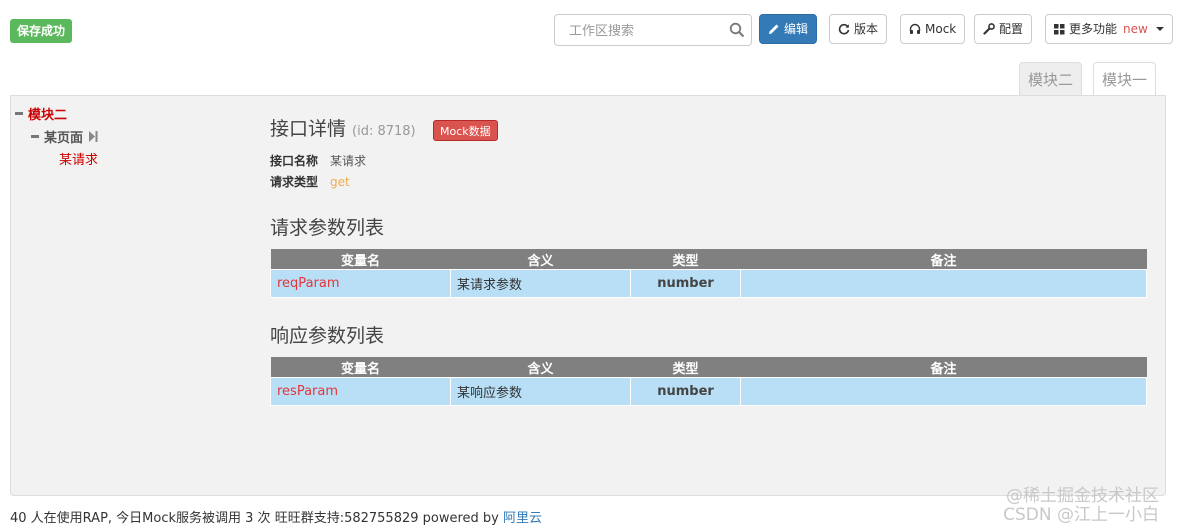 The image size is (1177, 531). I want to click on grid-icon, so click(1059, 29).